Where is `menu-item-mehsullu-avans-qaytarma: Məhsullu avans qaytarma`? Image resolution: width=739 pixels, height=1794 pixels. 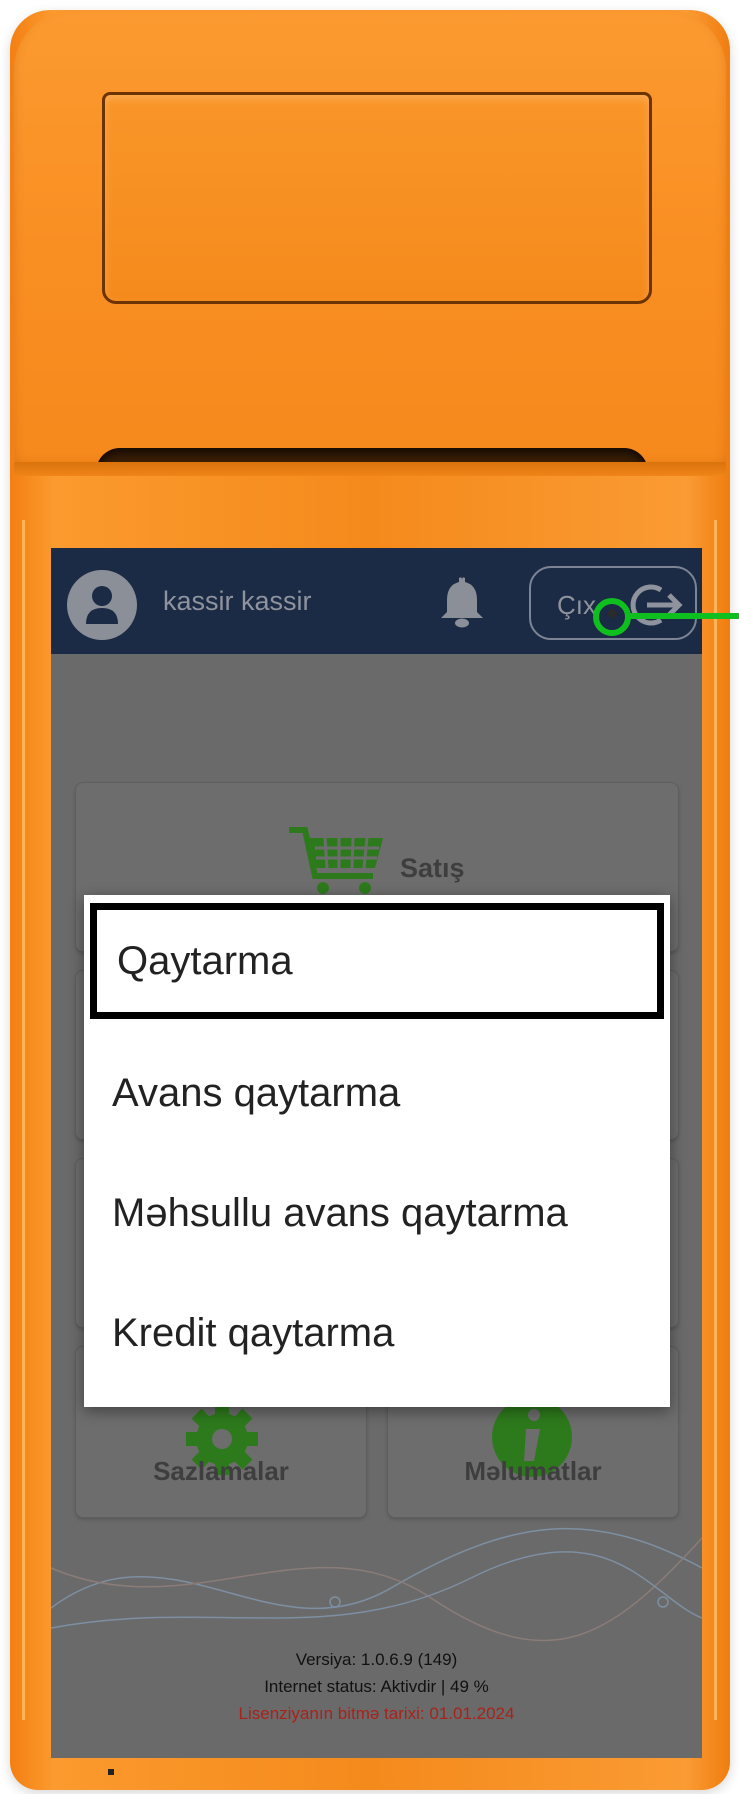
menu-item-mehsullu-avans-qaytarma: Məhsullu avans qaytarma is located at coordinates (377, 1213).